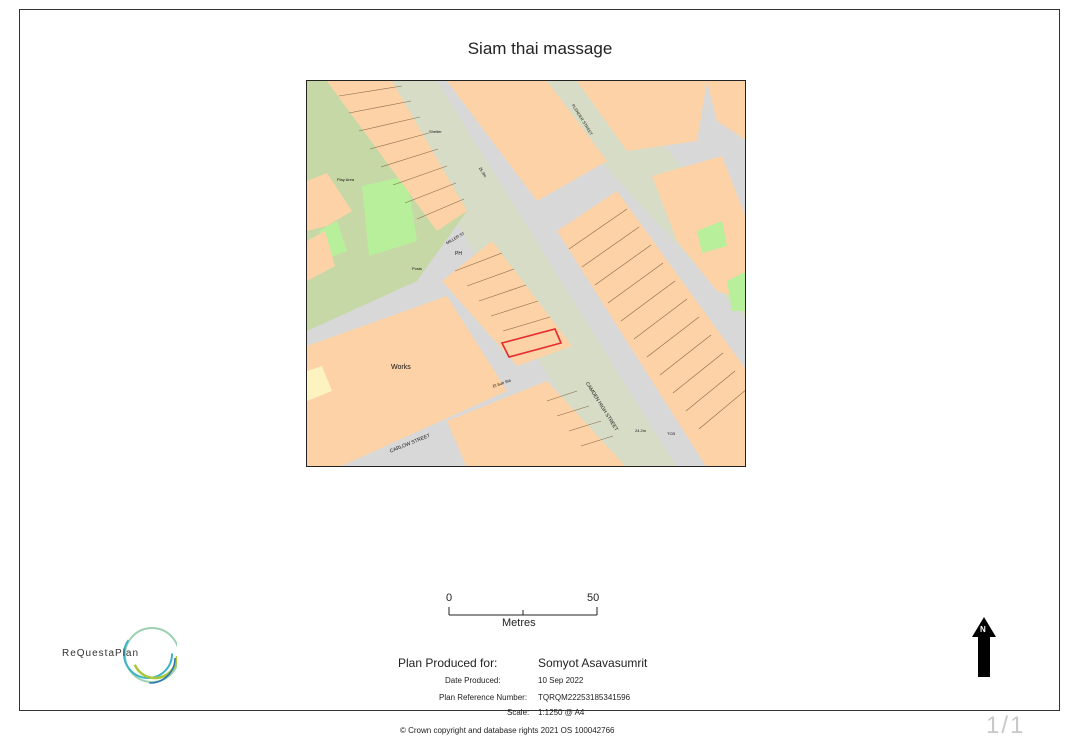 The width and height of the screenshot is (1080, 740). I want to click on page-counter: 1/1, so click(1006, 725).